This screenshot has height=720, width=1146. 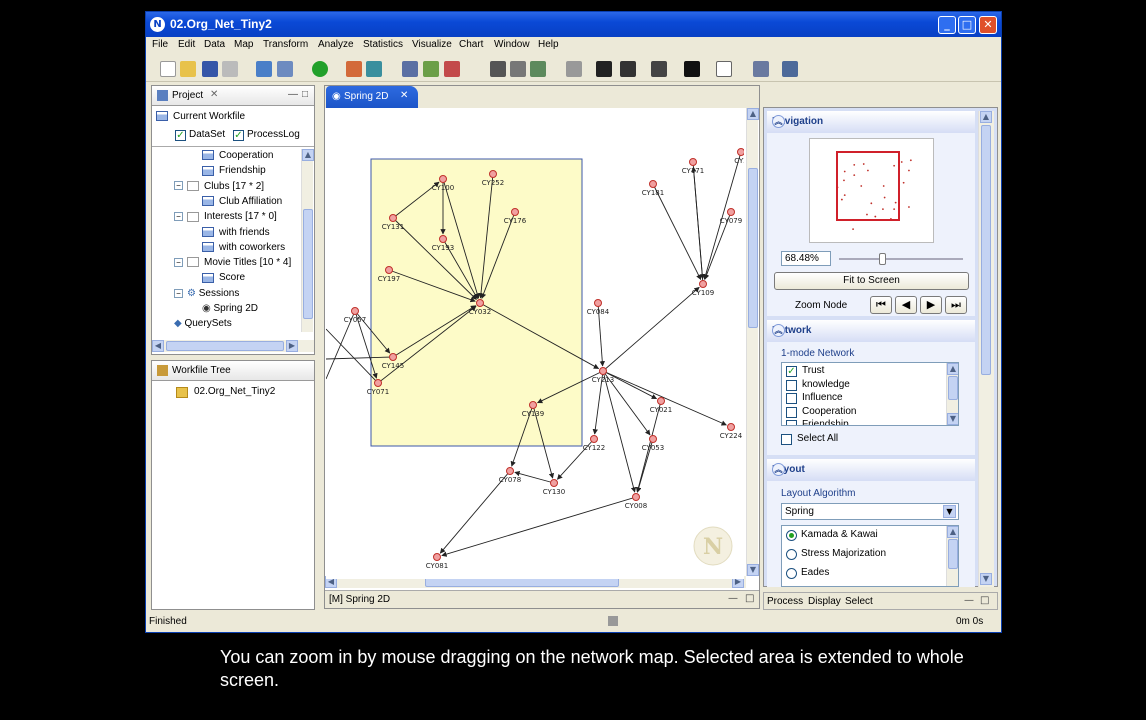 What do you see at coordinates (859, 601) in the screenshot?
I see `tab-select: Select` at bounding box center [859, 601].